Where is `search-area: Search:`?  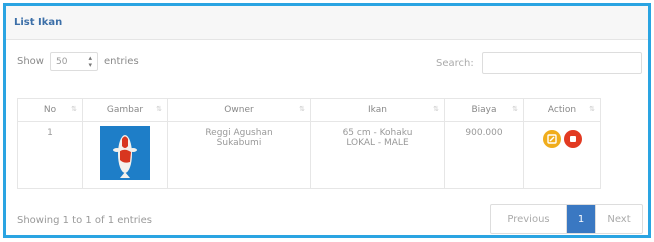
search-area: Search: is located at coordinates (539, 63).